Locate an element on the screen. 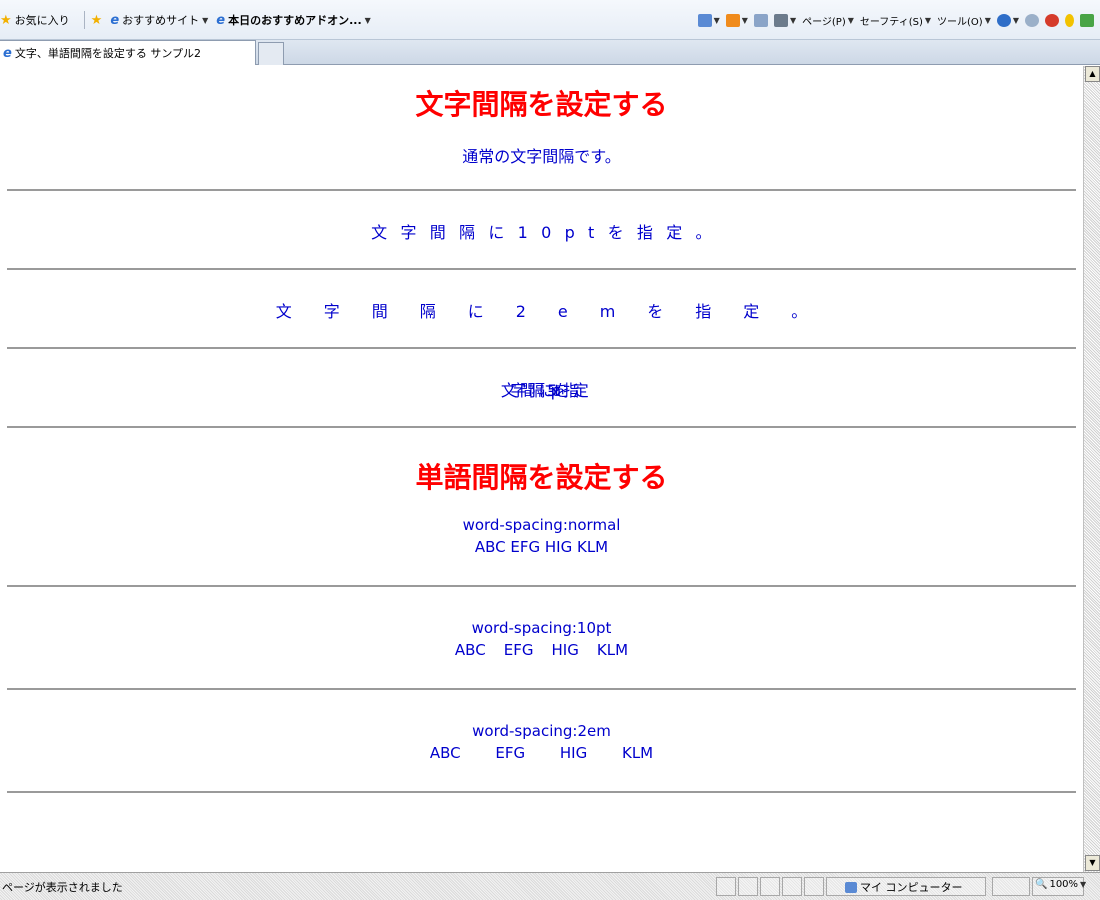 The height and width of the screenshot is (900, 1100). feeds-button: ▼ is located at coordinates (736, 20).